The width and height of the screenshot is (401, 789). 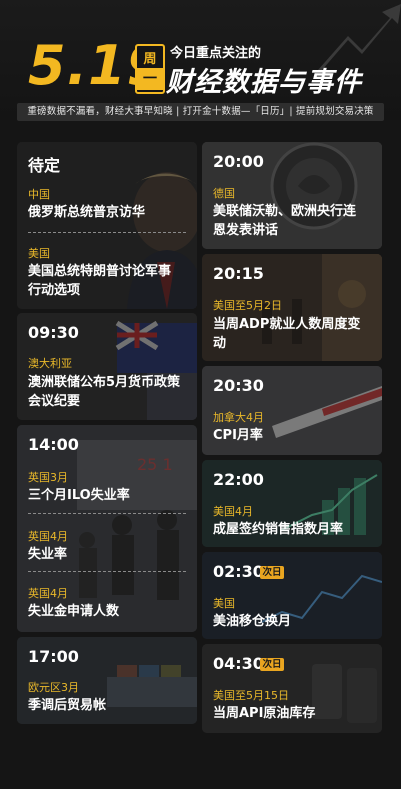 What do you see at coordinates (150, 59) in the screenshot?
I see `weekday-top: 周` at bounding box center [150, 59].